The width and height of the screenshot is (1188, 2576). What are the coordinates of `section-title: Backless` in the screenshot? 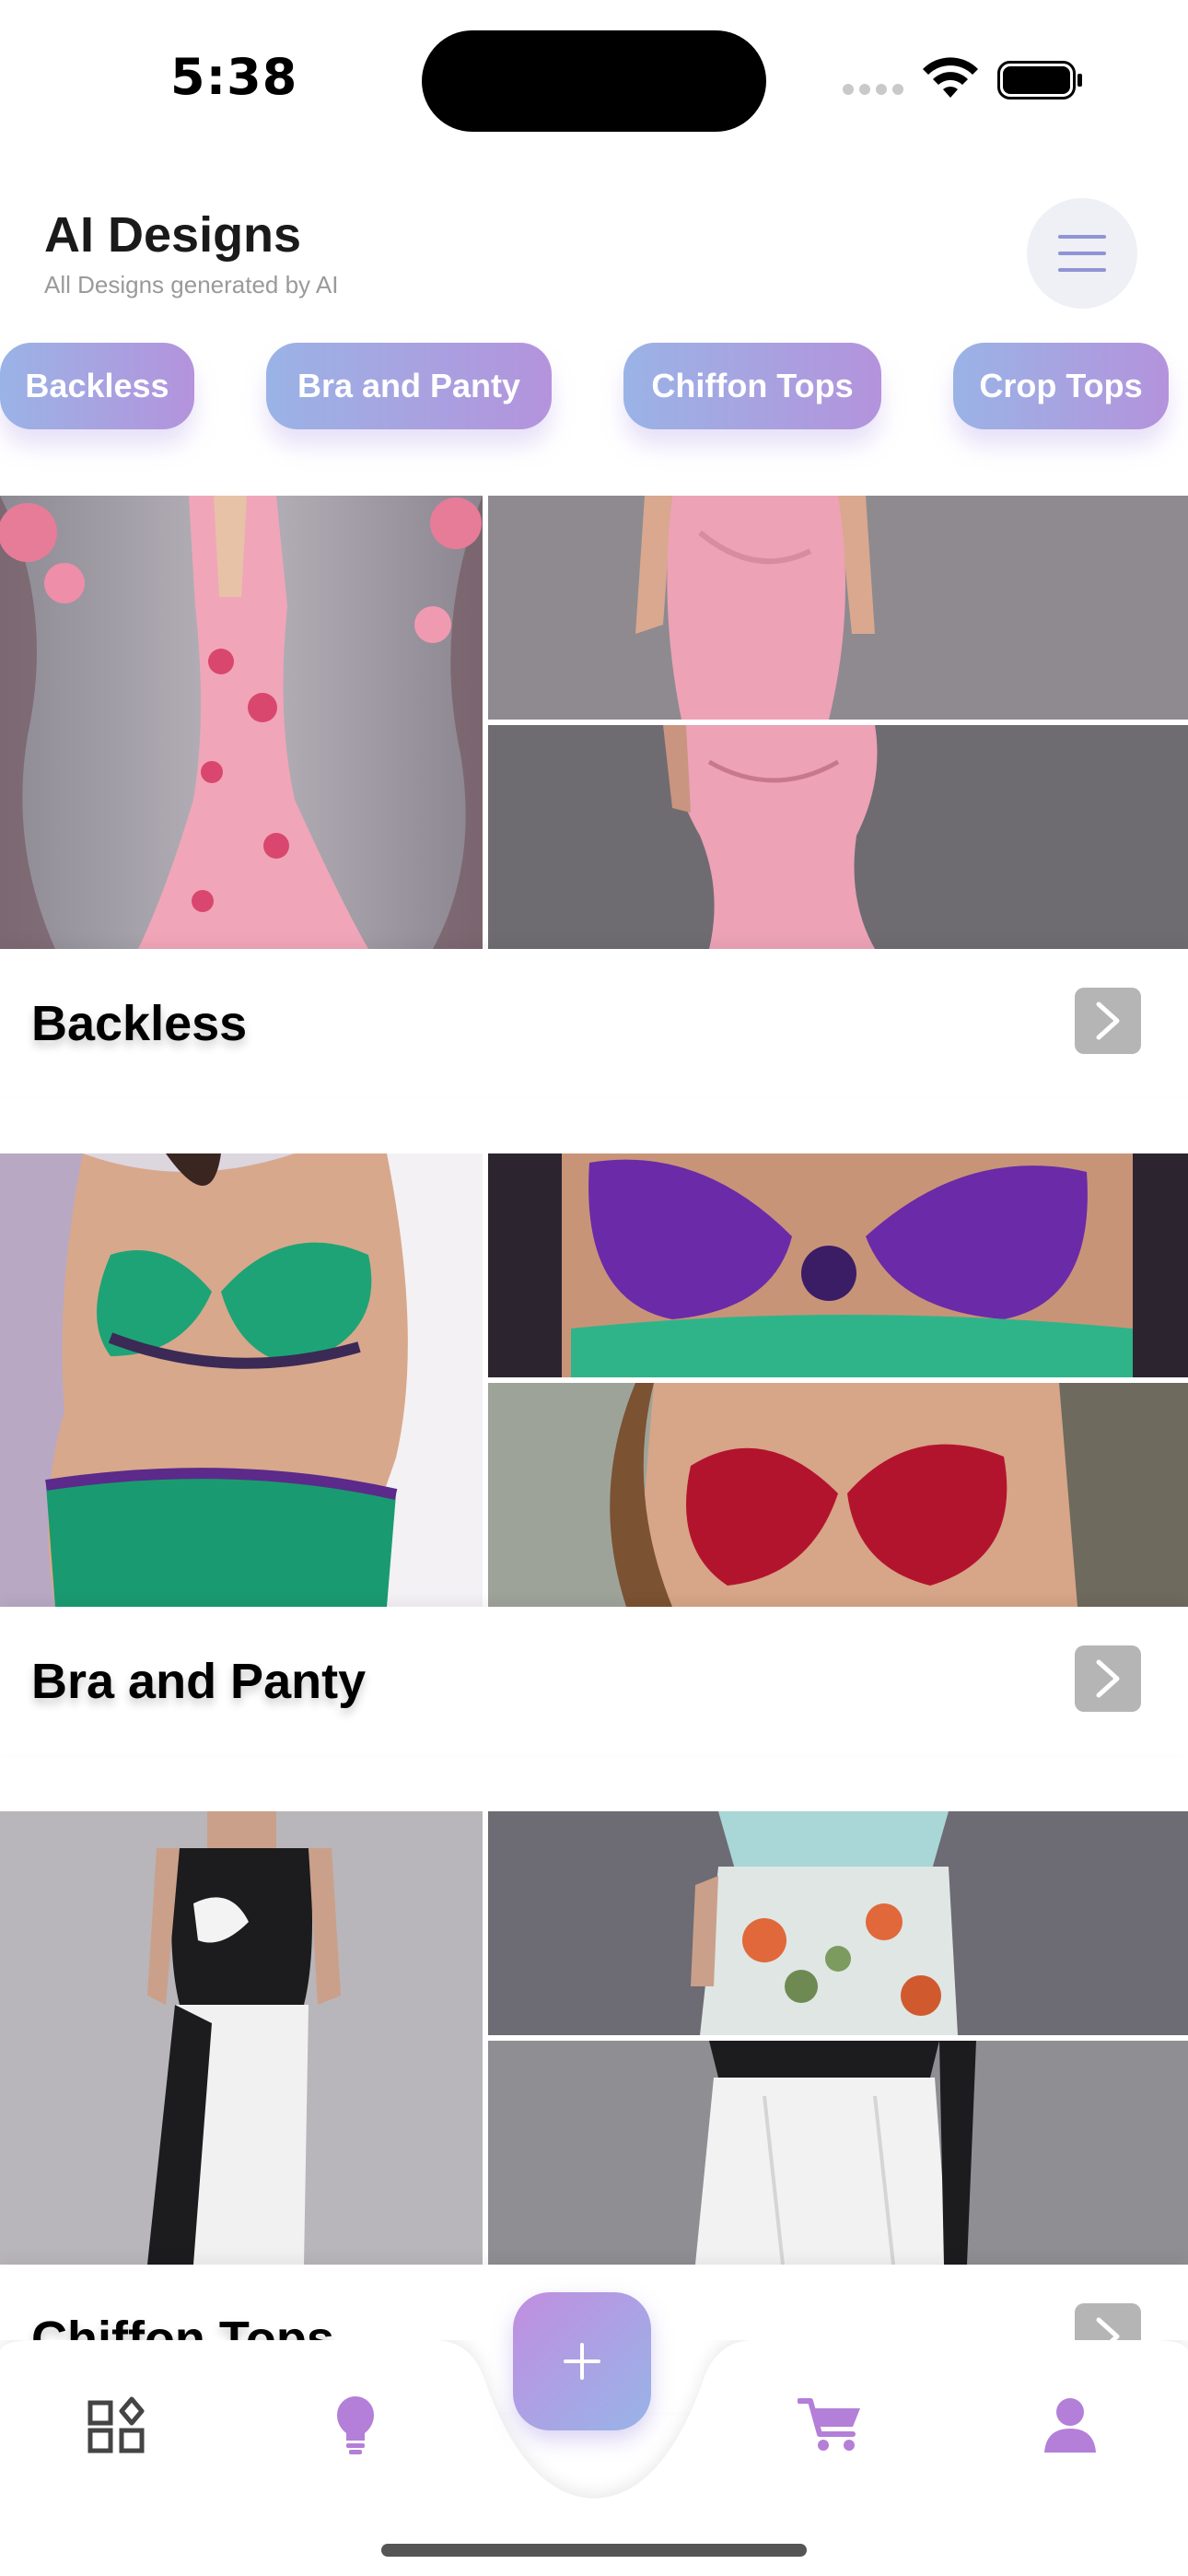 It's located at (139, 1023).